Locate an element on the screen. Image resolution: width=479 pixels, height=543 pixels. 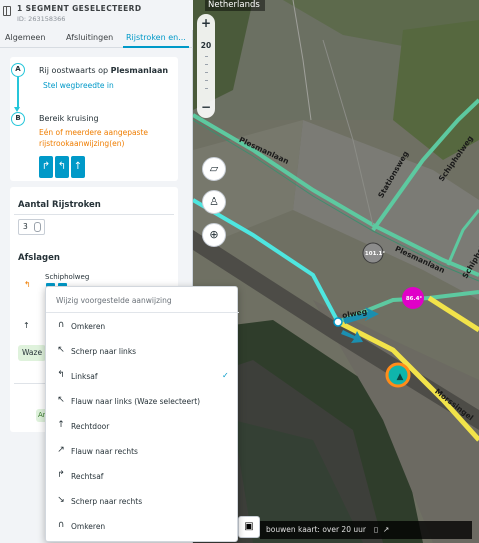
segment-id: ID: 263158366 is located at coordinates (41, 19).